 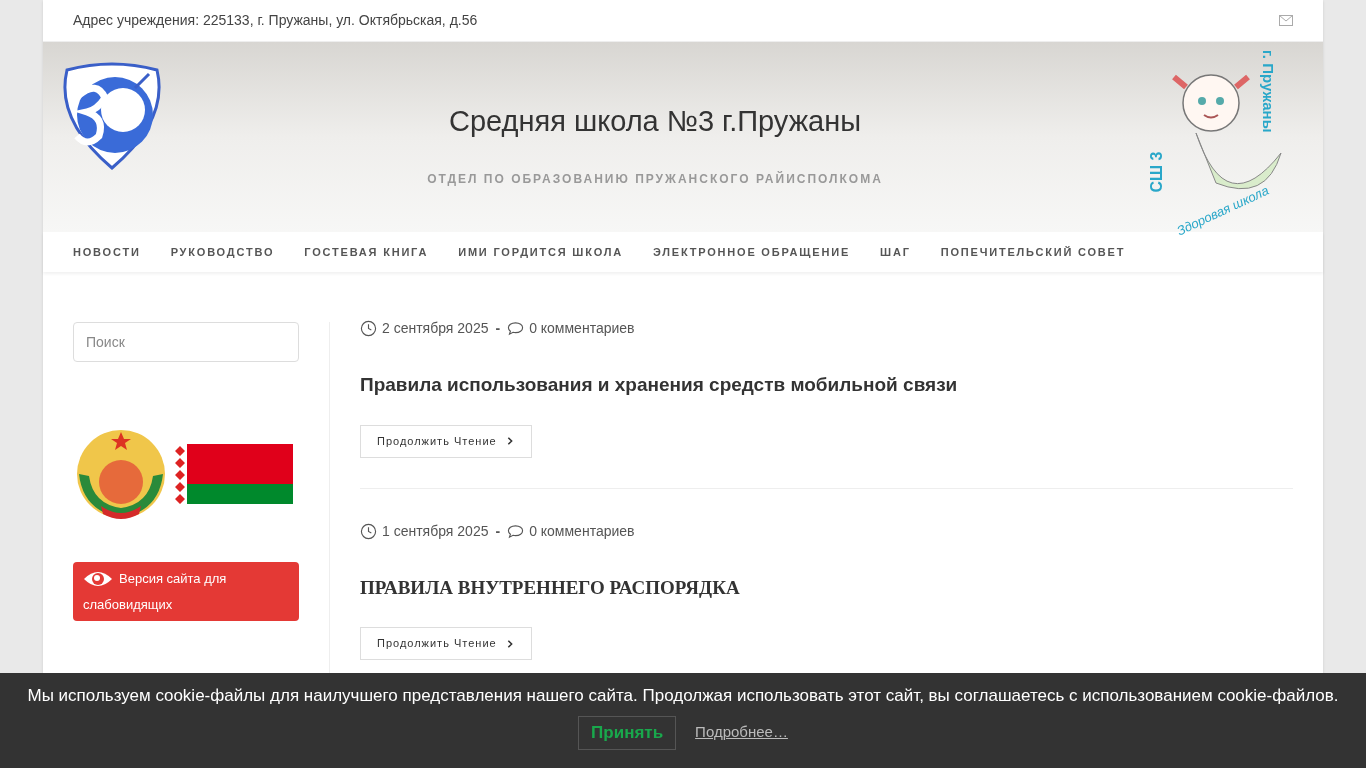 I want to click on site-subtitle: ОТДЕЛ ПО ОБРАЗОВАНИЮ ПРУЖАНСКОГО РАЙИСПОЛКОМА, so click(x=655, y=179).